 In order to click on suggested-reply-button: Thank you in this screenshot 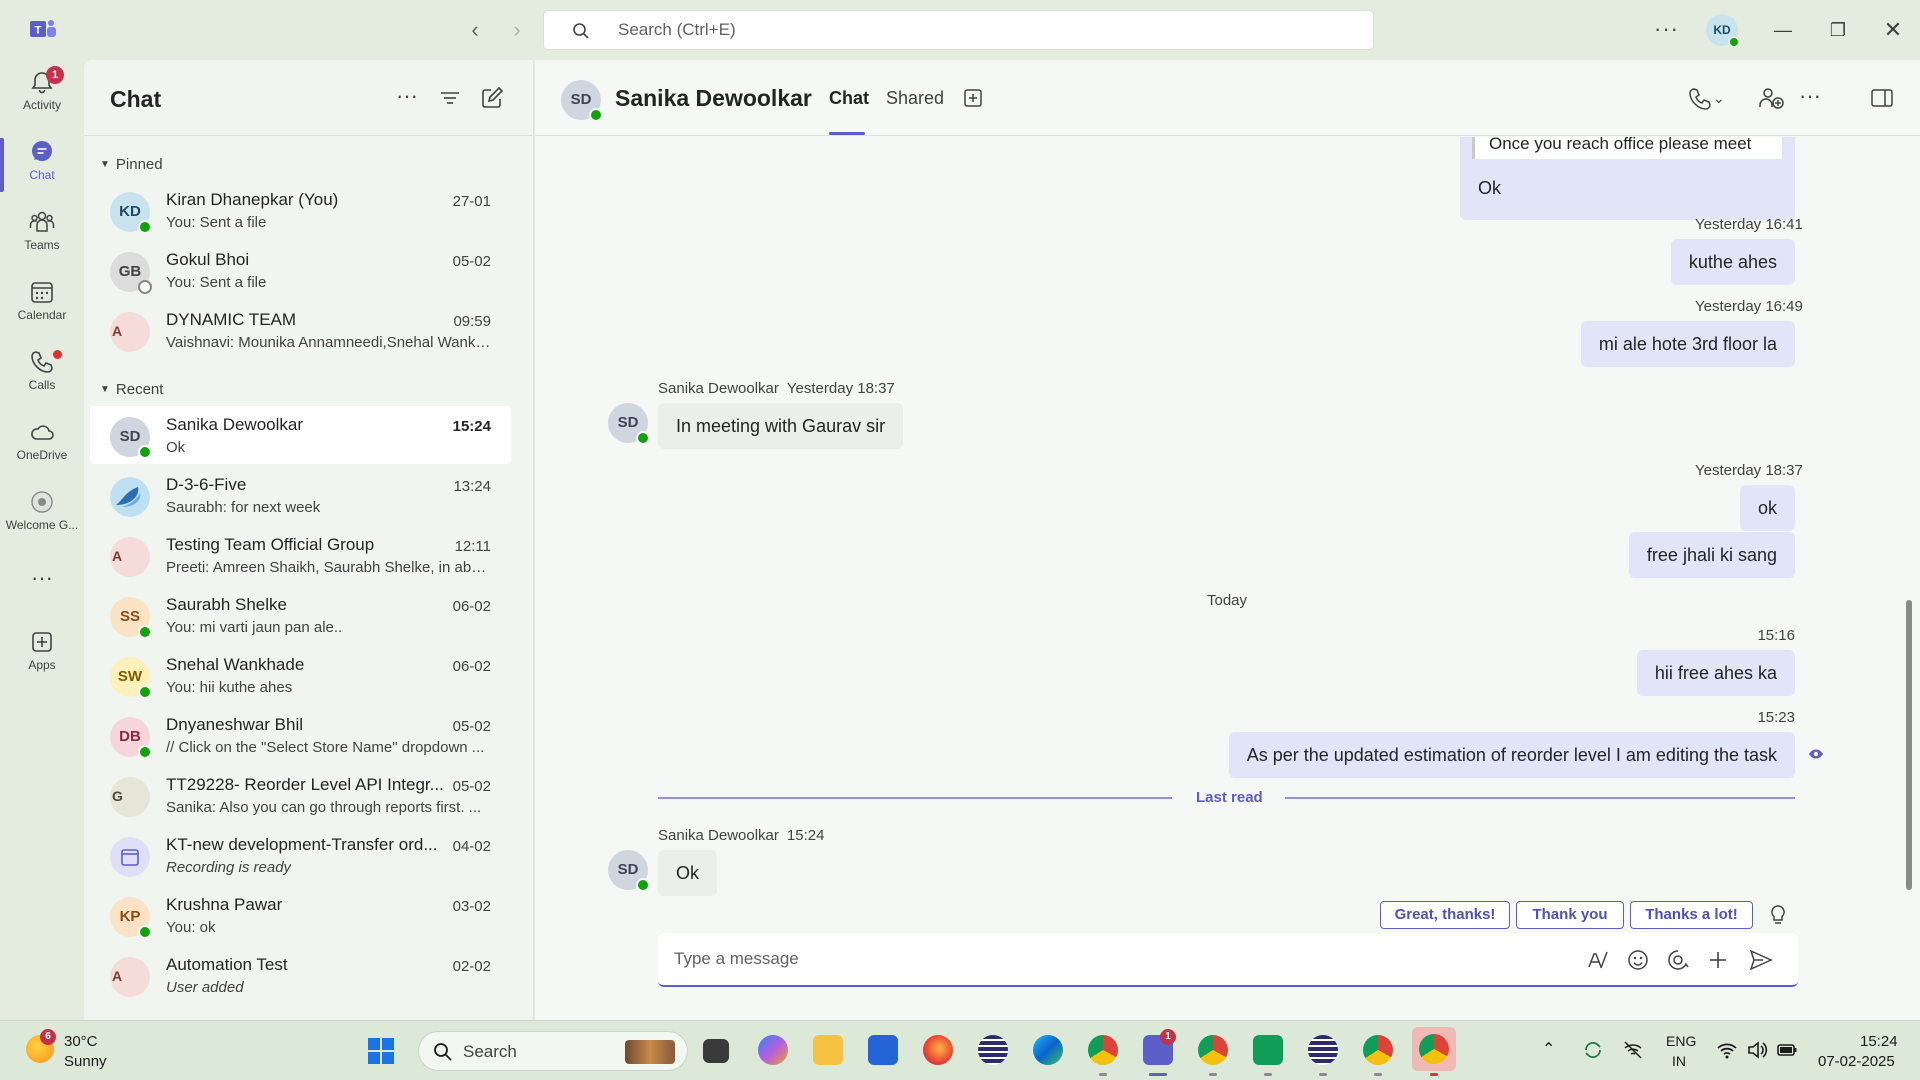, I will do `click(1570, 915)`.